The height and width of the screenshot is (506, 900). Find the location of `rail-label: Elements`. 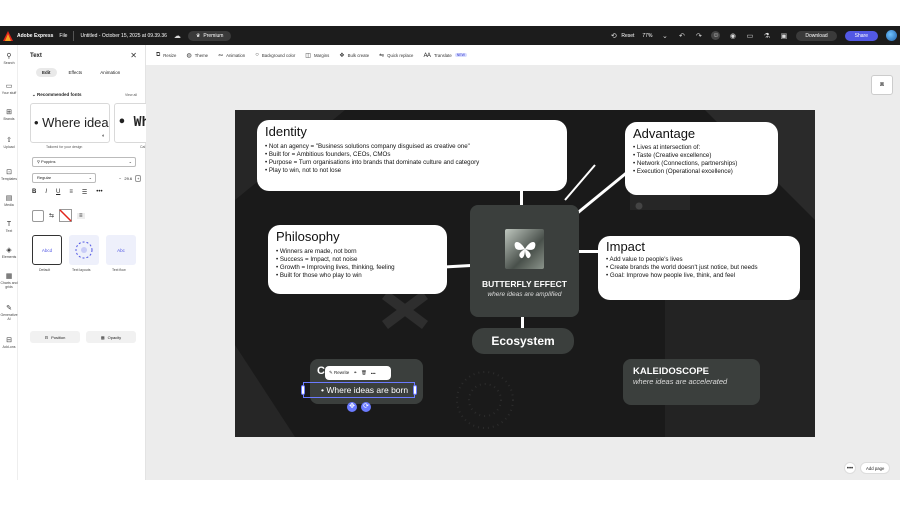

rail-label: Elements is located at coordinates (9, 257).